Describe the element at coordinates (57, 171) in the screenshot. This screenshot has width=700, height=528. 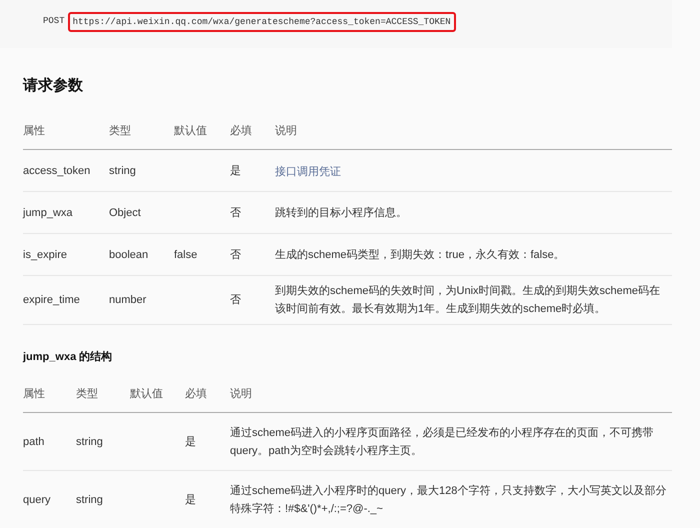
I see `table-cell-text: access_token` at that location.